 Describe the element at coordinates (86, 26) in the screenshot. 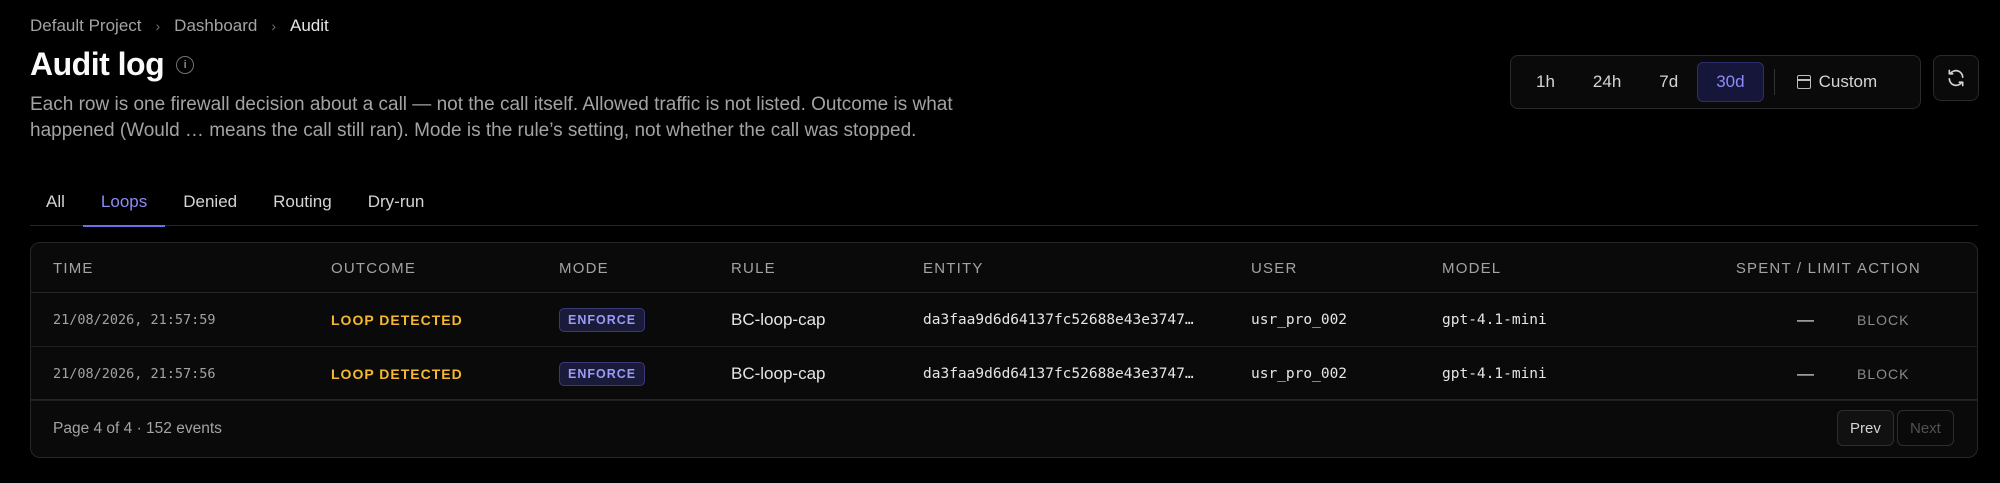

I see `breadcrumb-item-project: Default Project` at that location.